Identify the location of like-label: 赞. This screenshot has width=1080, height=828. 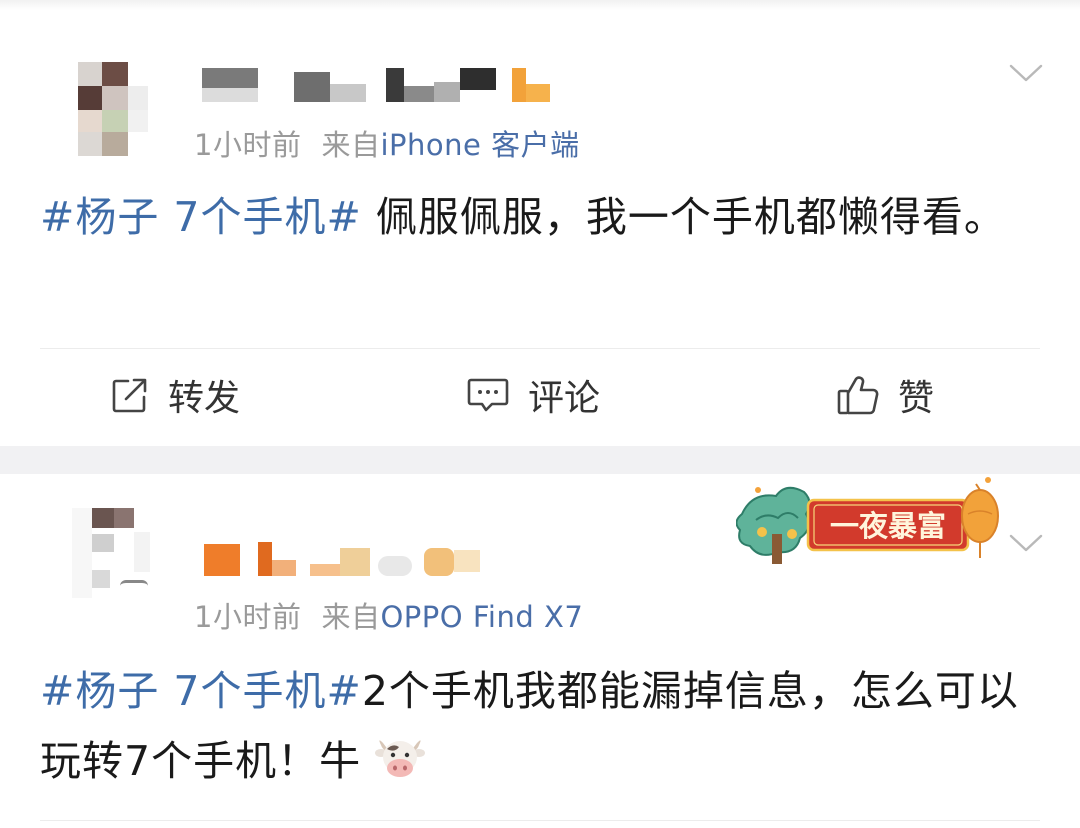
(916, 398).